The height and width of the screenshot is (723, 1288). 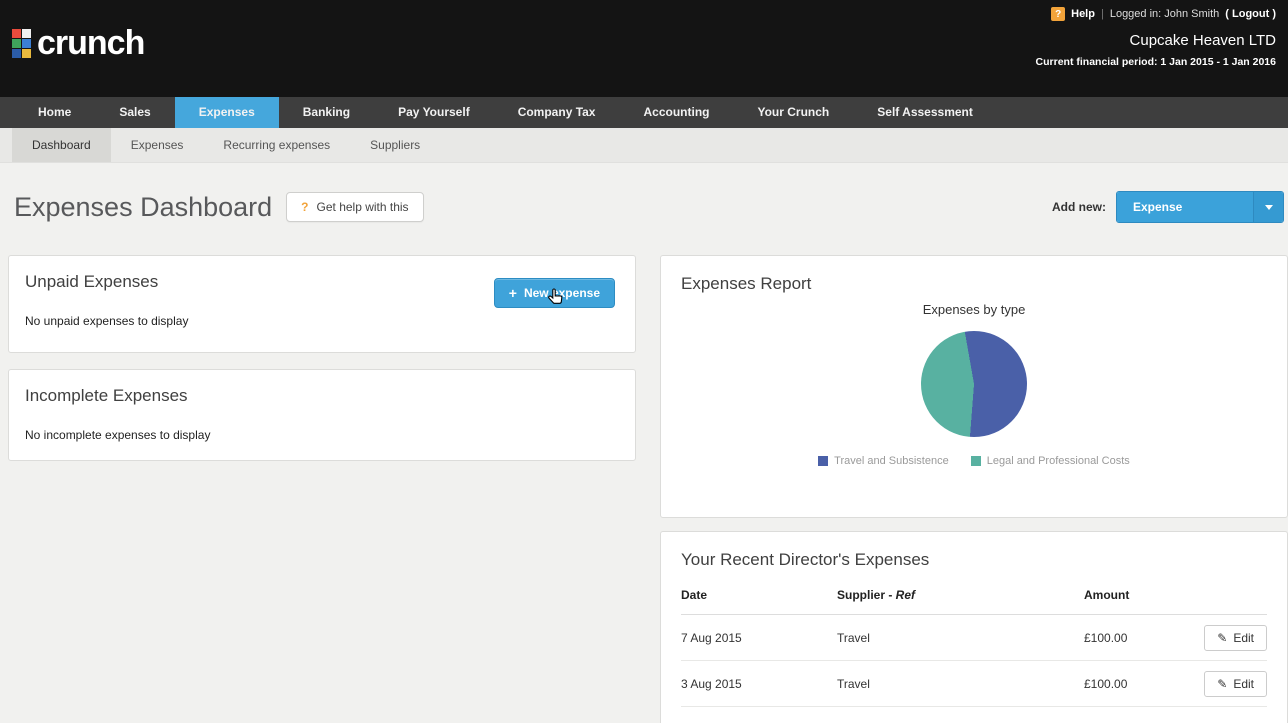 I want to click on help-icon: ?, so click(x=1058, y=14).